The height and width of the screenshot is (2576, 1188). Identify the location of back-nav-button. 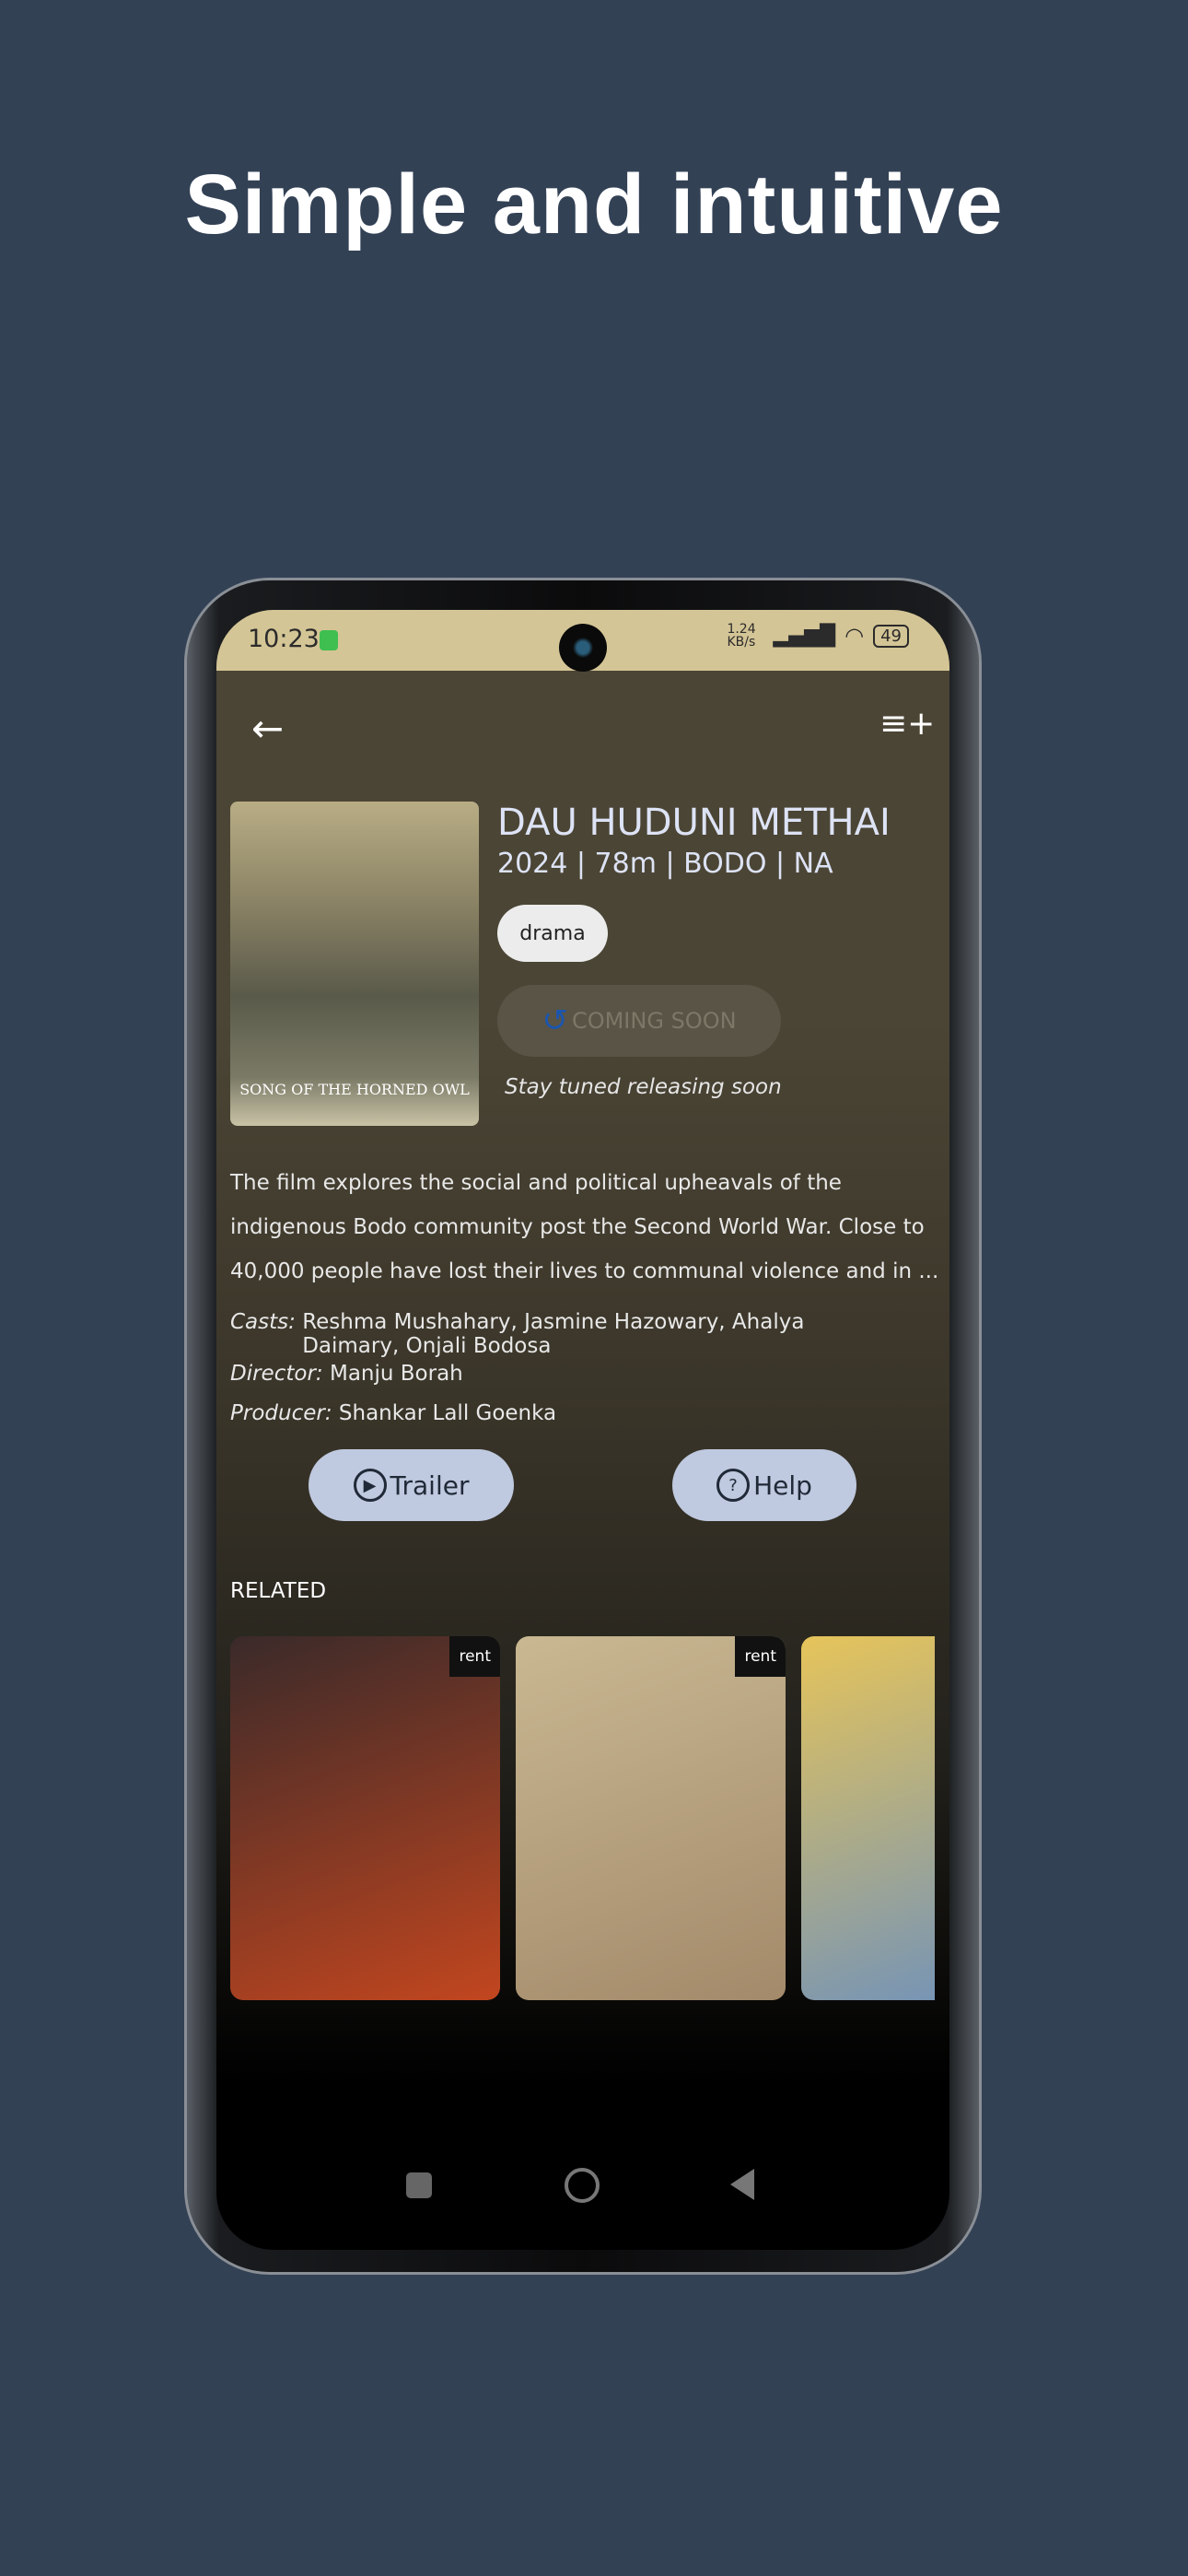
(742, 2184).